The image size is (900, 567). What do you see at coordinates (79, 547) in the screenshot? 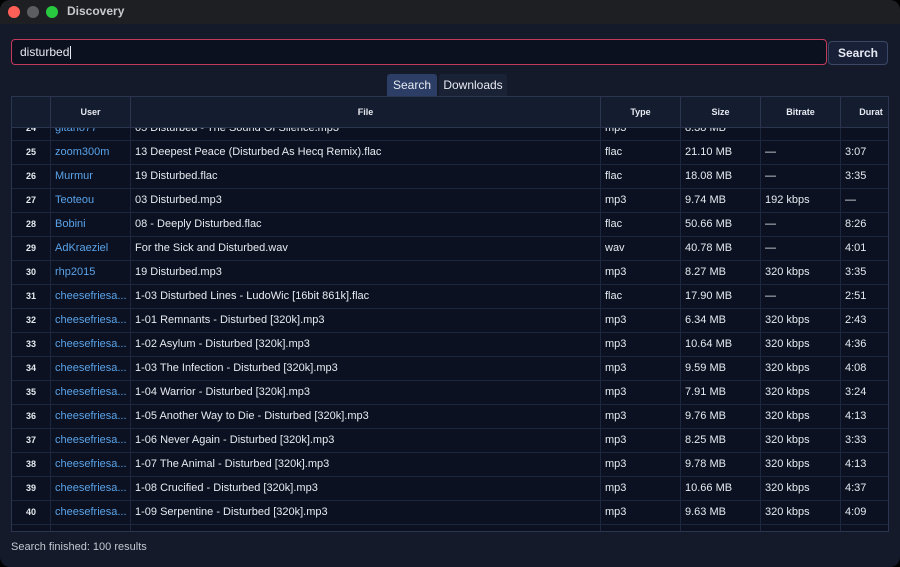
I see `status-text: Search finished: 100 results` at bounding box center [79, 547].